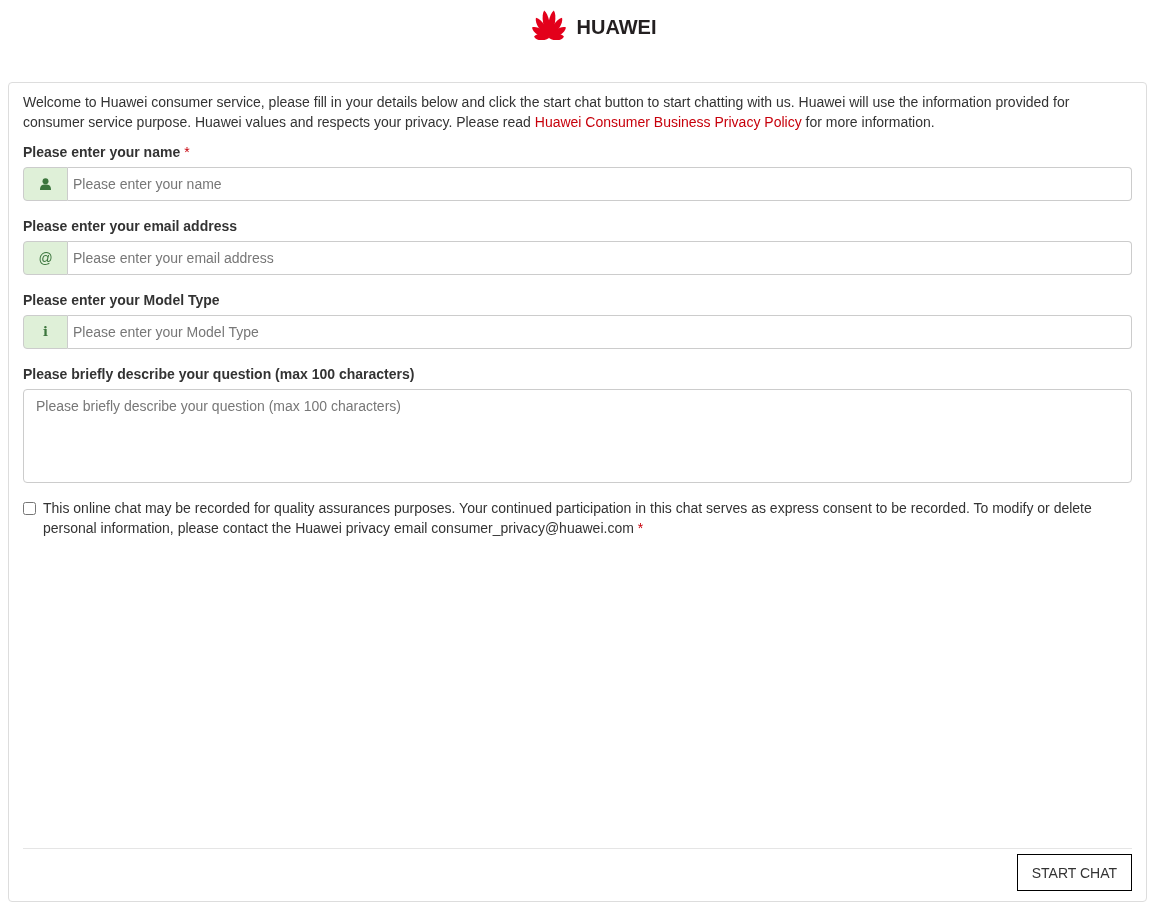  What do you see at coordinates (219, 374) in the screenshot?
I see `field-label: Please briefly describe your question (max 100 characters)` at bounding box center [219, 374].